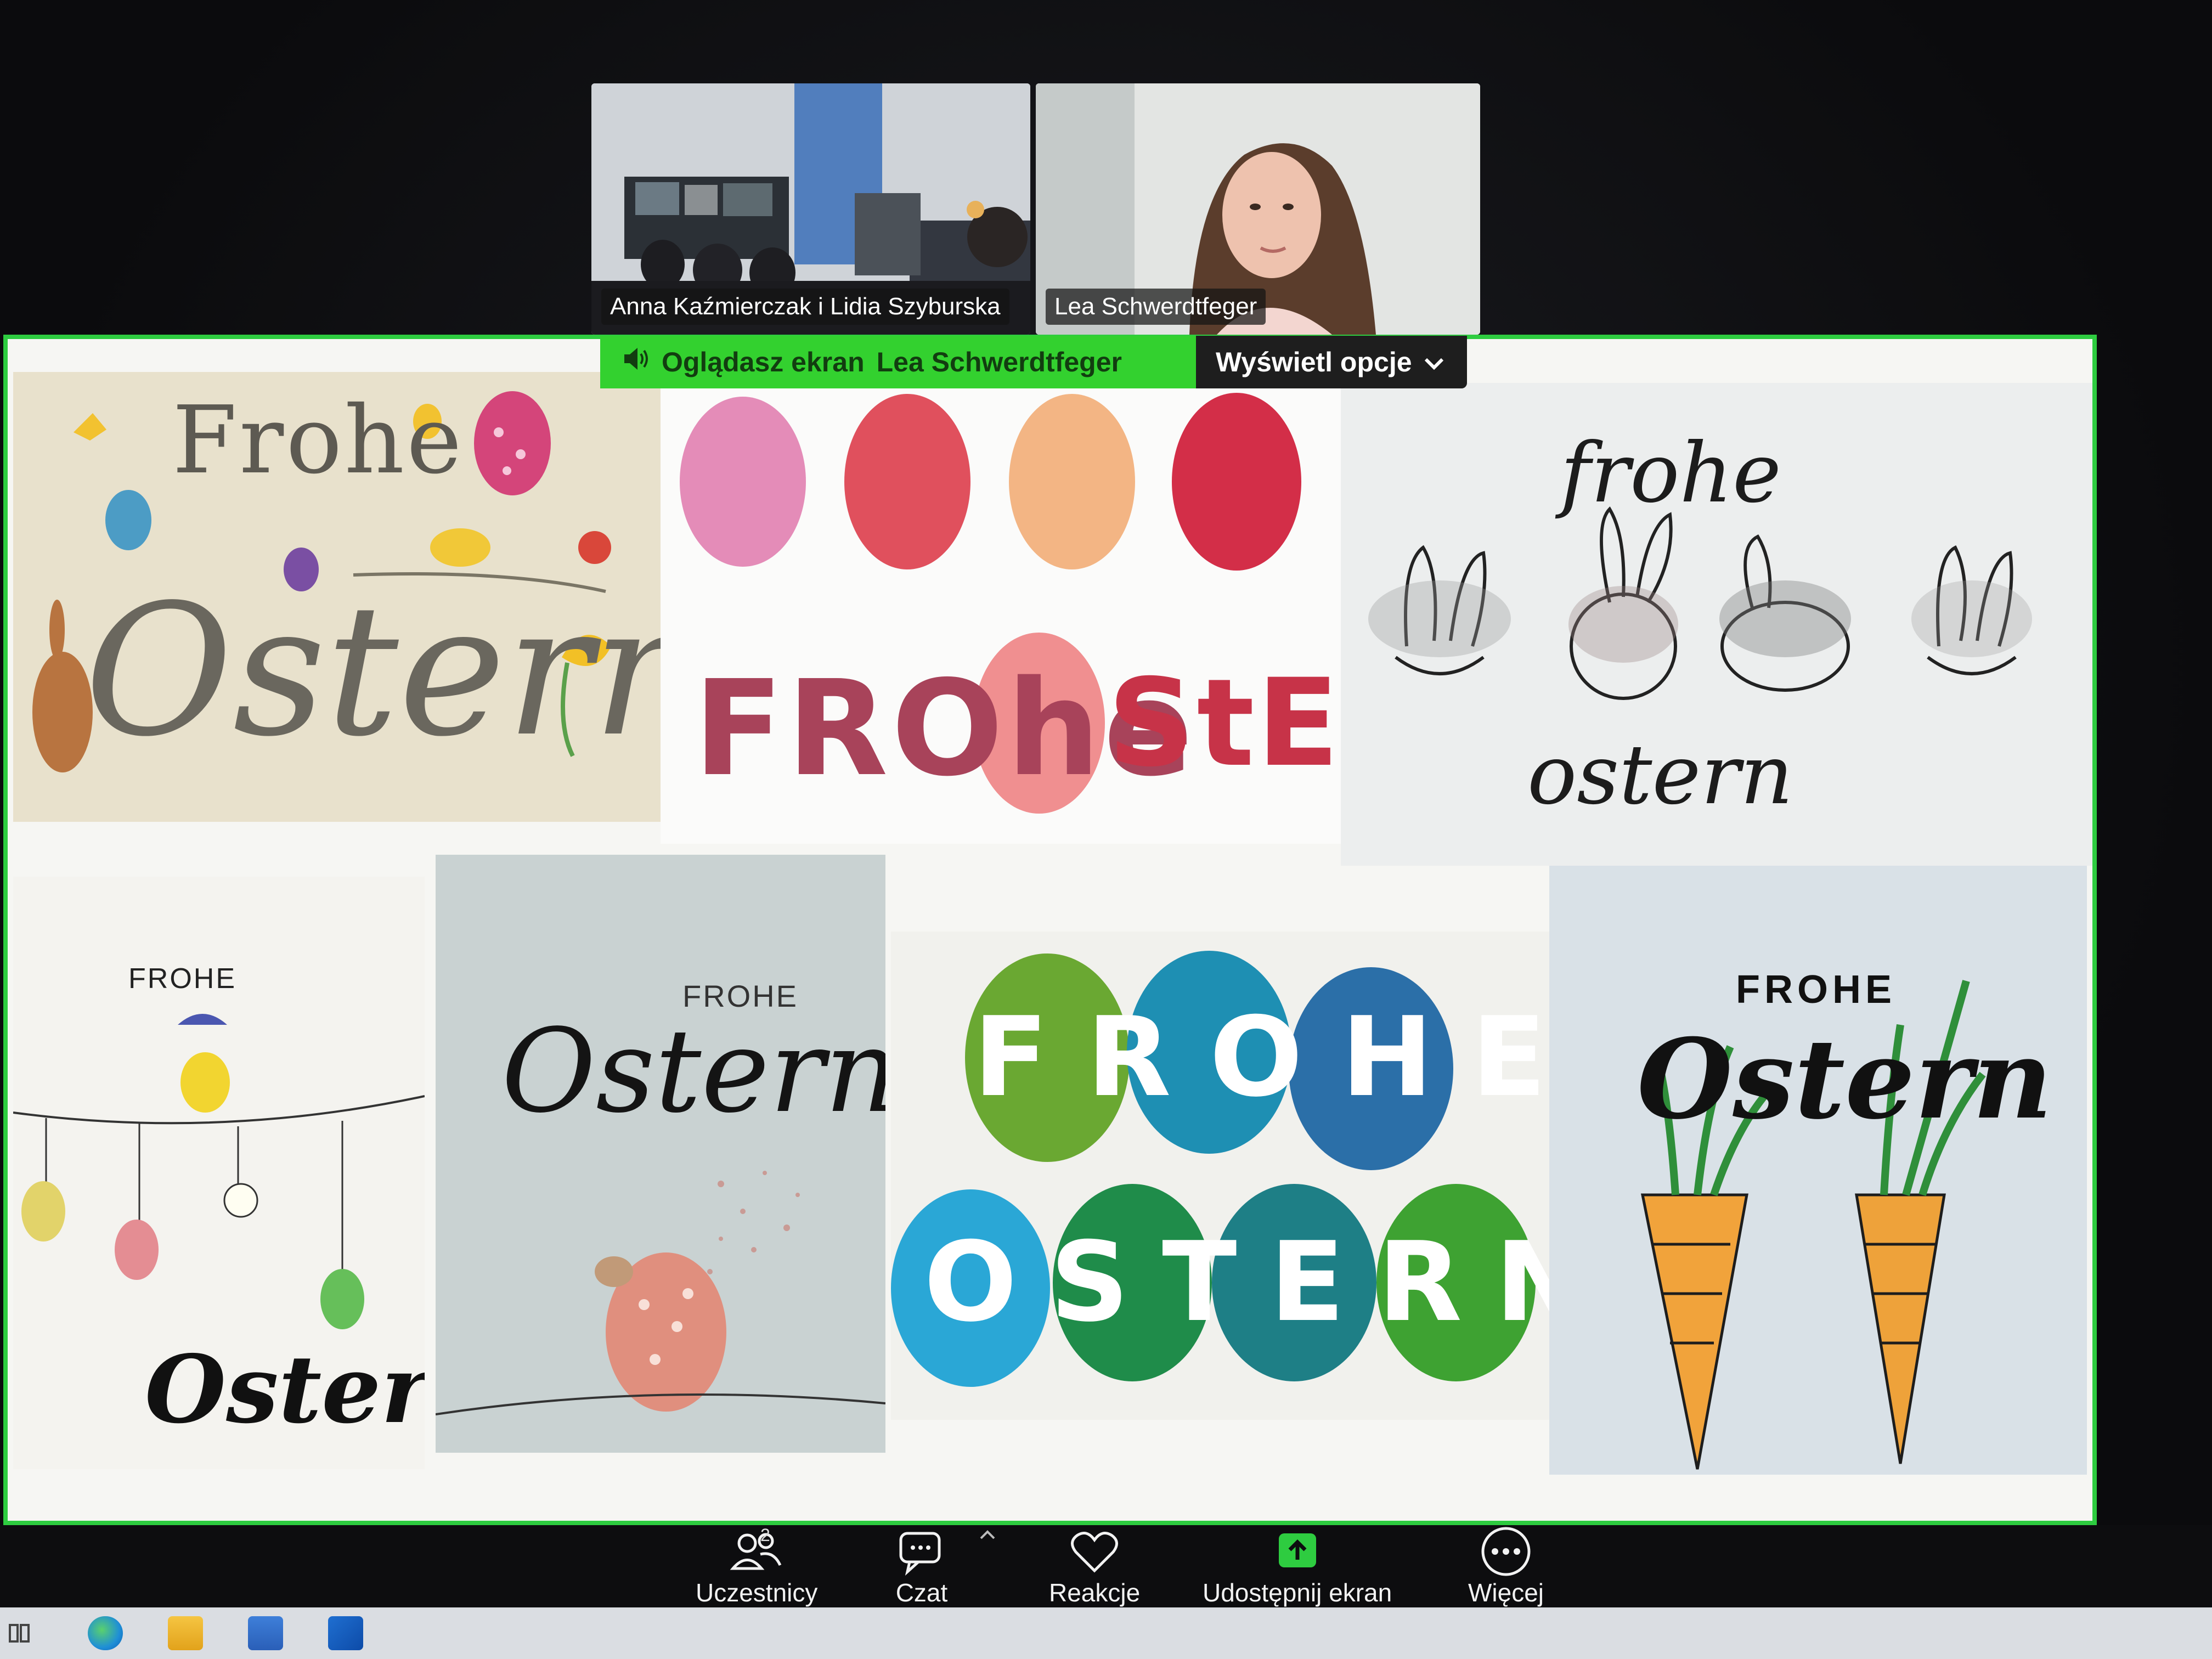  I want to click on card-5-illustration, so click(660, 1293).